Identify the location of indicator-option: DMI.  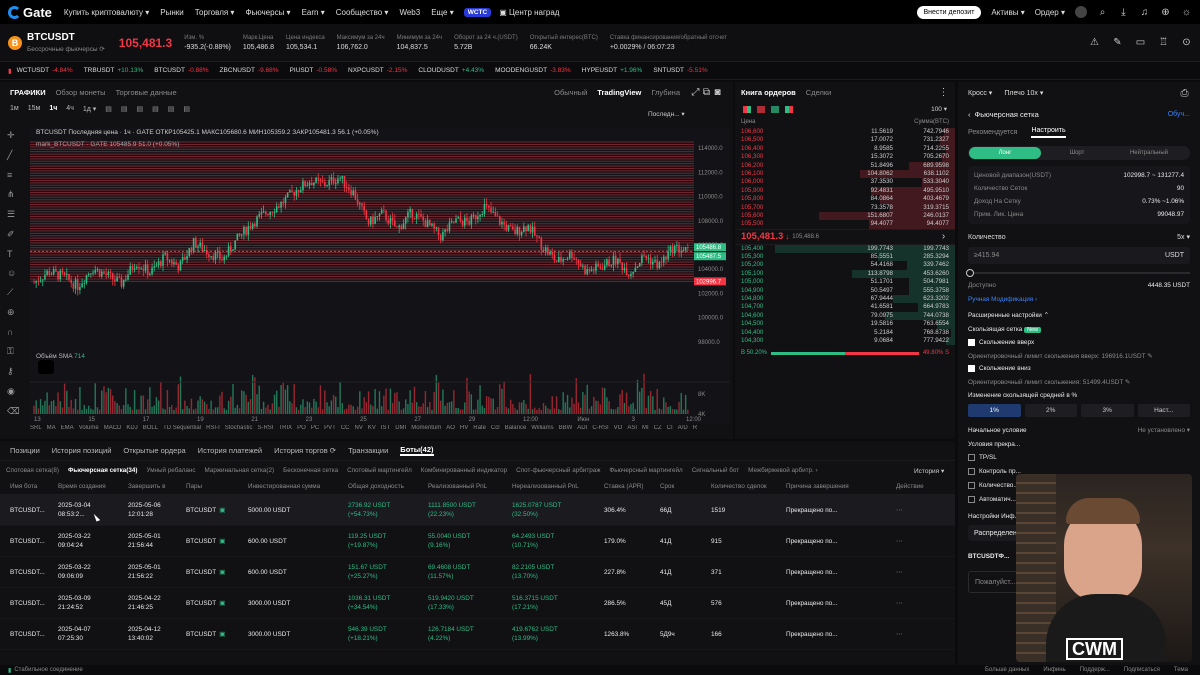
(400, 428).